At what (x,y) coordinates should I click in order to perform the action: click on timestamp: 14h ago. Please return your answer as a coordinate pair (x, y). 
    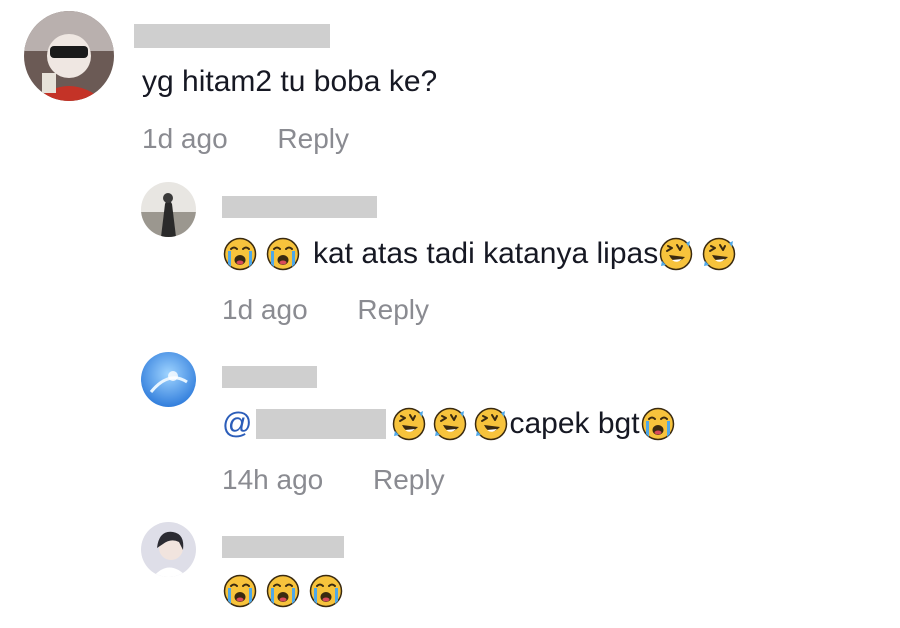
    Looking at the image, I should click on (273, 479).